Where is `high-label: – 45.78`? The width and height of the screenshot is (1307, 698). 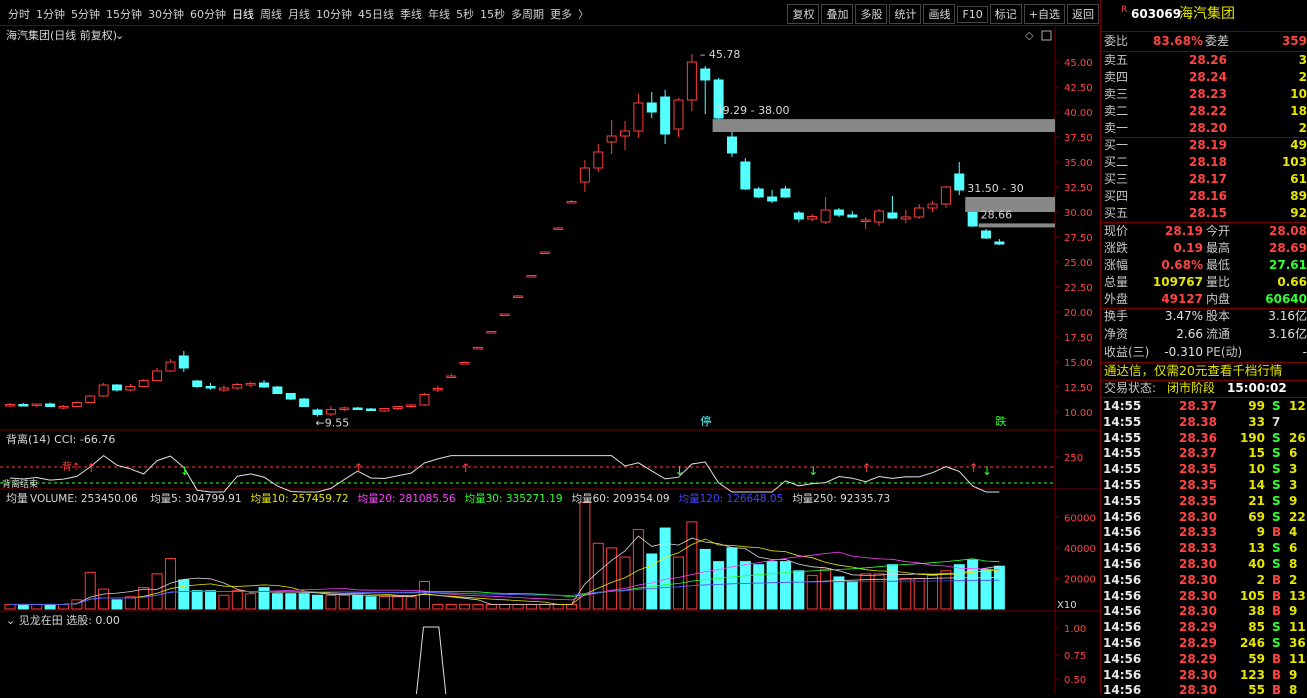 high-label: – 45.78 is located at coordinates (720, 54).